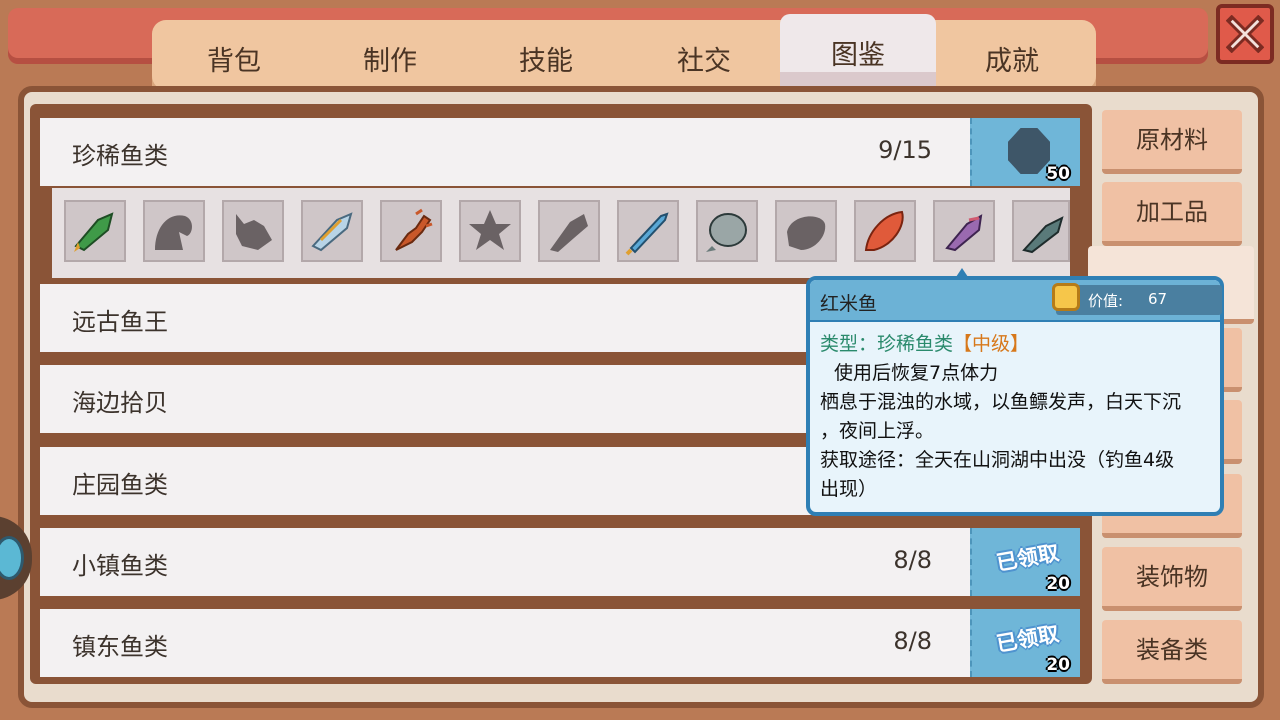 The image size is (1280, 720). What do you see at coordinates (849, 489) in the screenshot?
I see `item-source: 出现）` at bounding box center [849, 489].